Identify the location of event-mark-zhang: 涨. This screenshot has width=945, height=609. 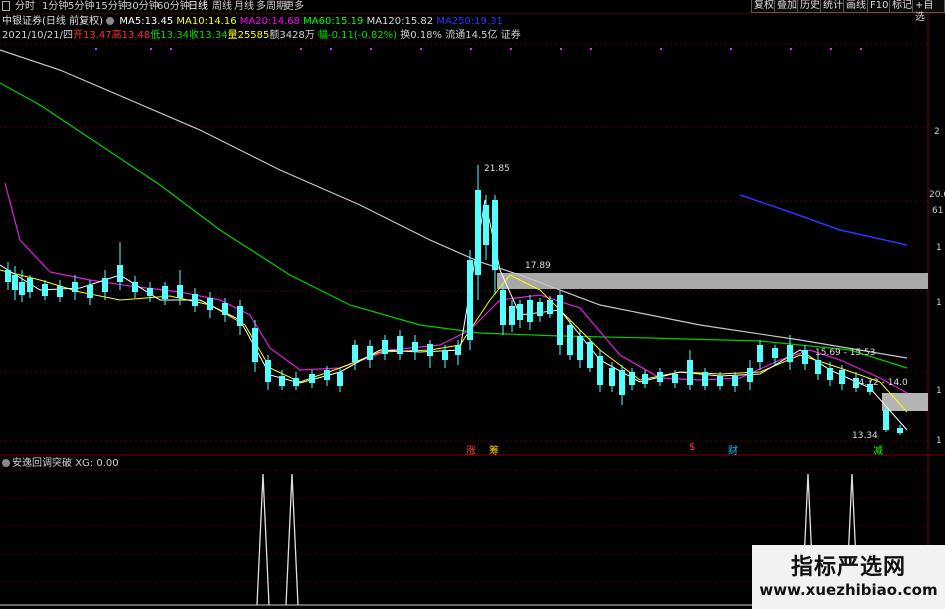
(471, 449).